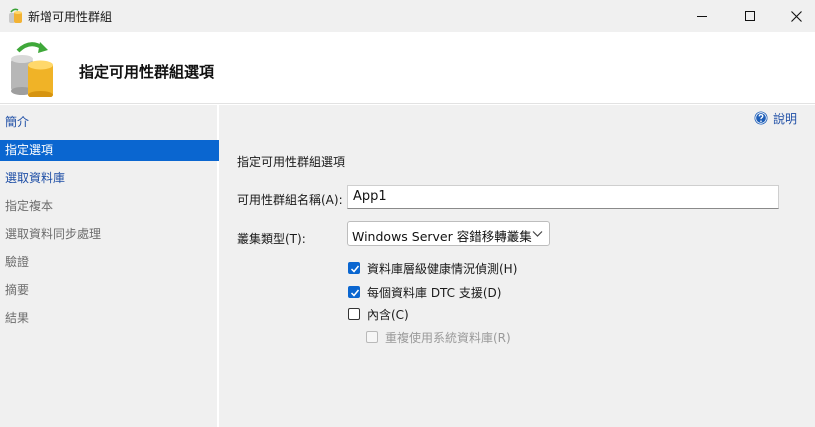 The image size is (815, 427). I want to click on close-button, so click(794, 16).